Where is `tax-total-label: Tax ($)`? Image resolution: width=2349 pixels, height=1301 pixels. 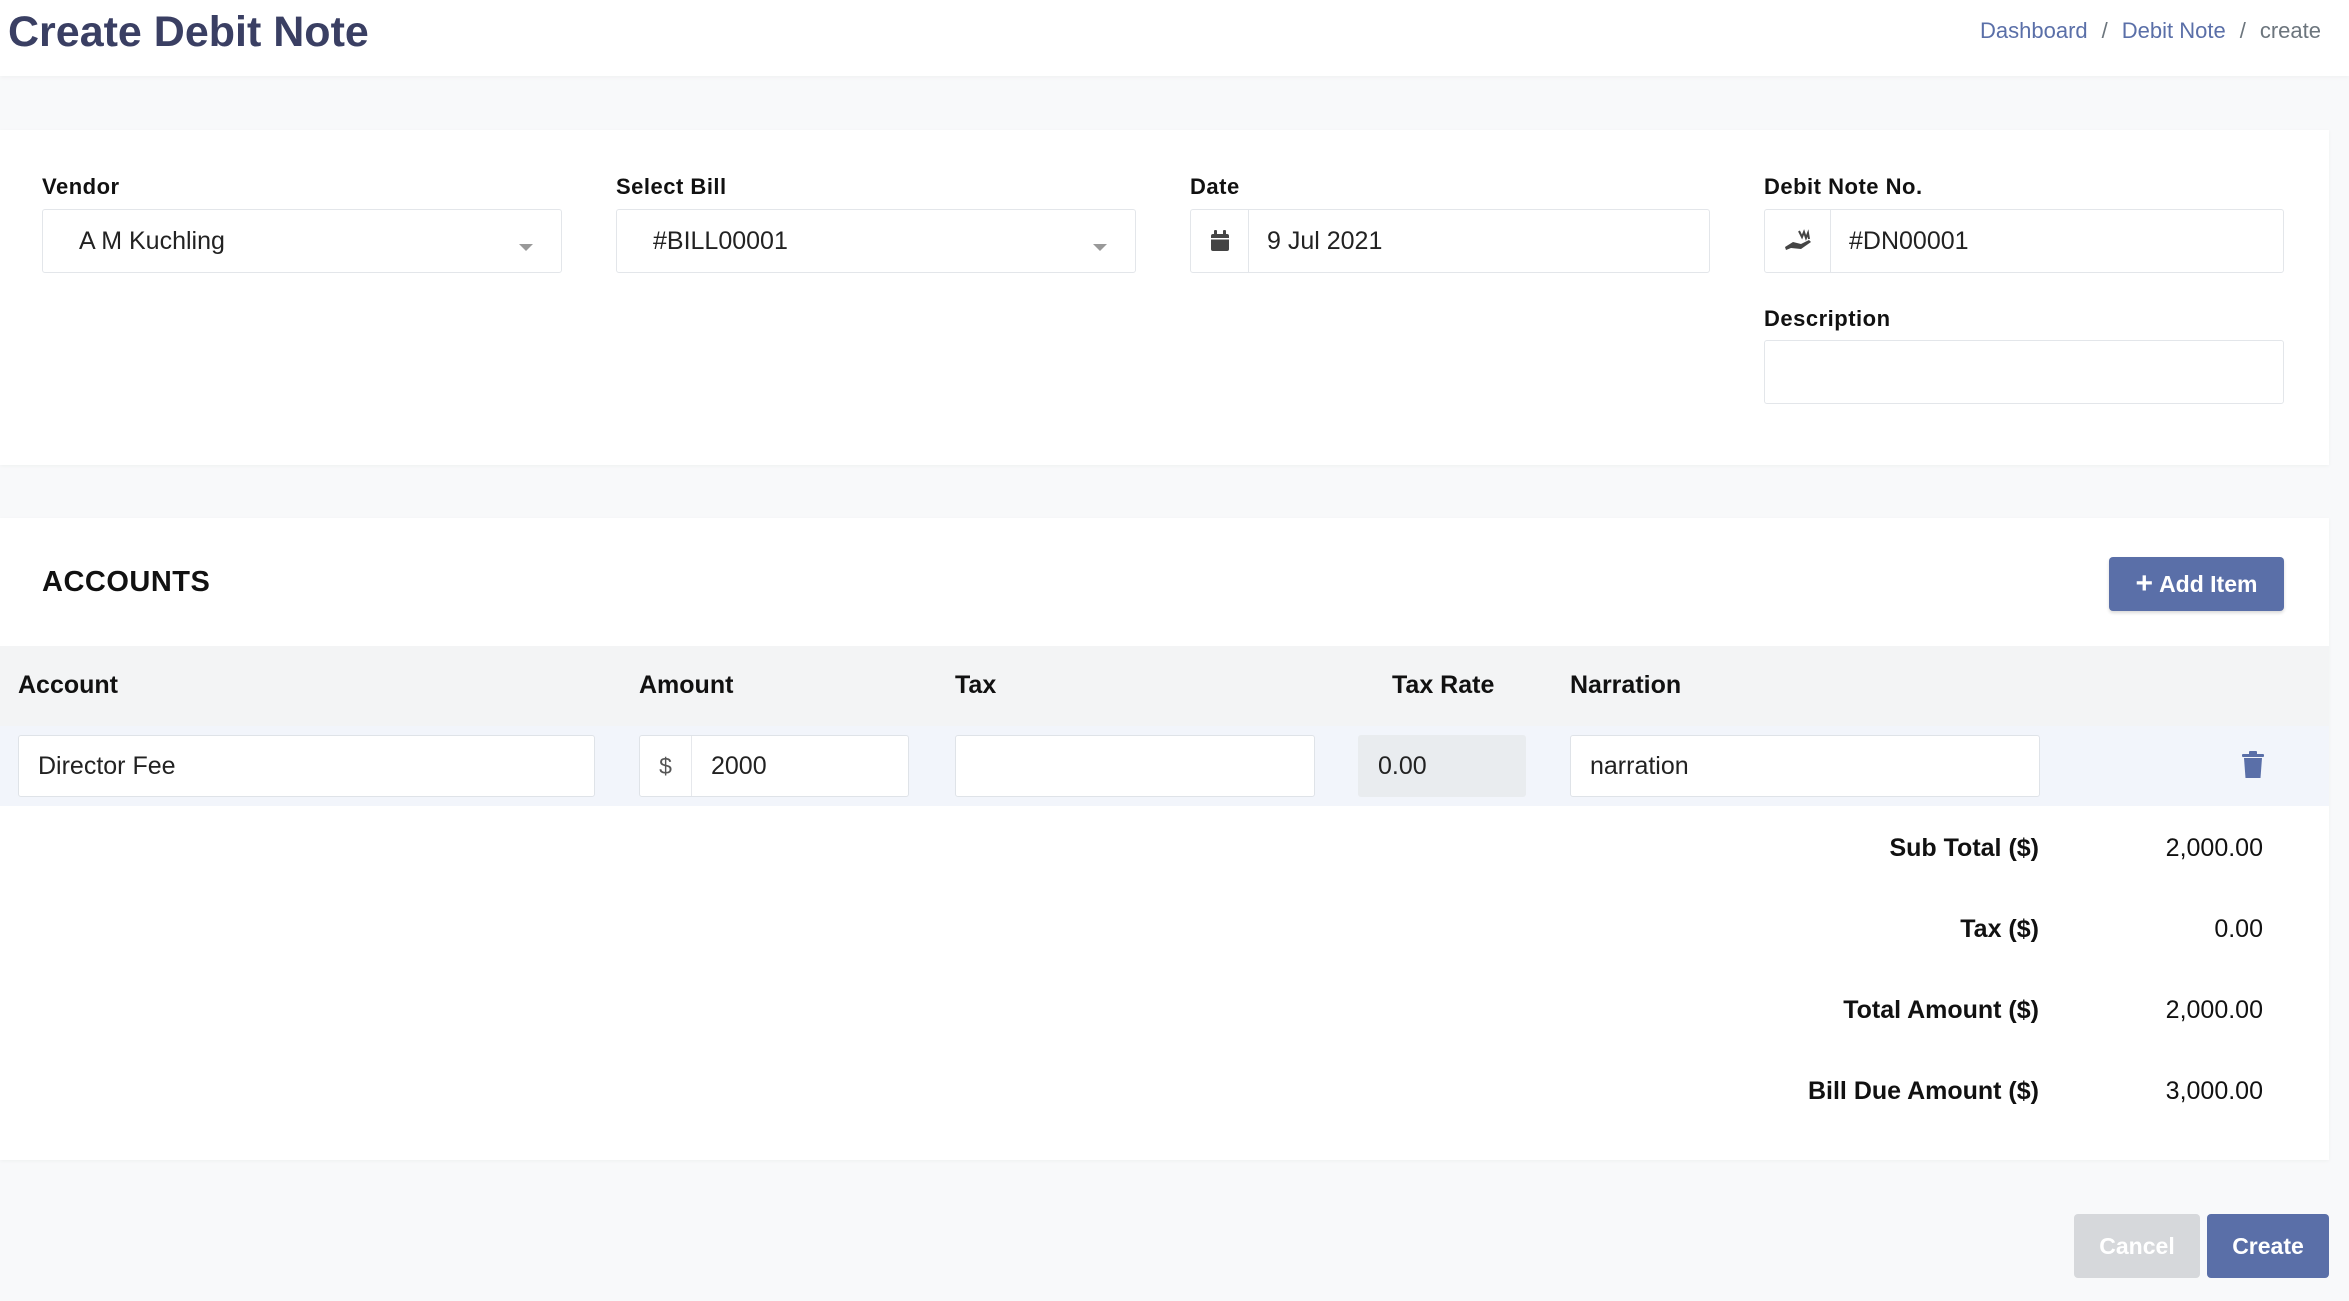 tax-total-label: Tax ($) is located at coordinates (1999, 929).